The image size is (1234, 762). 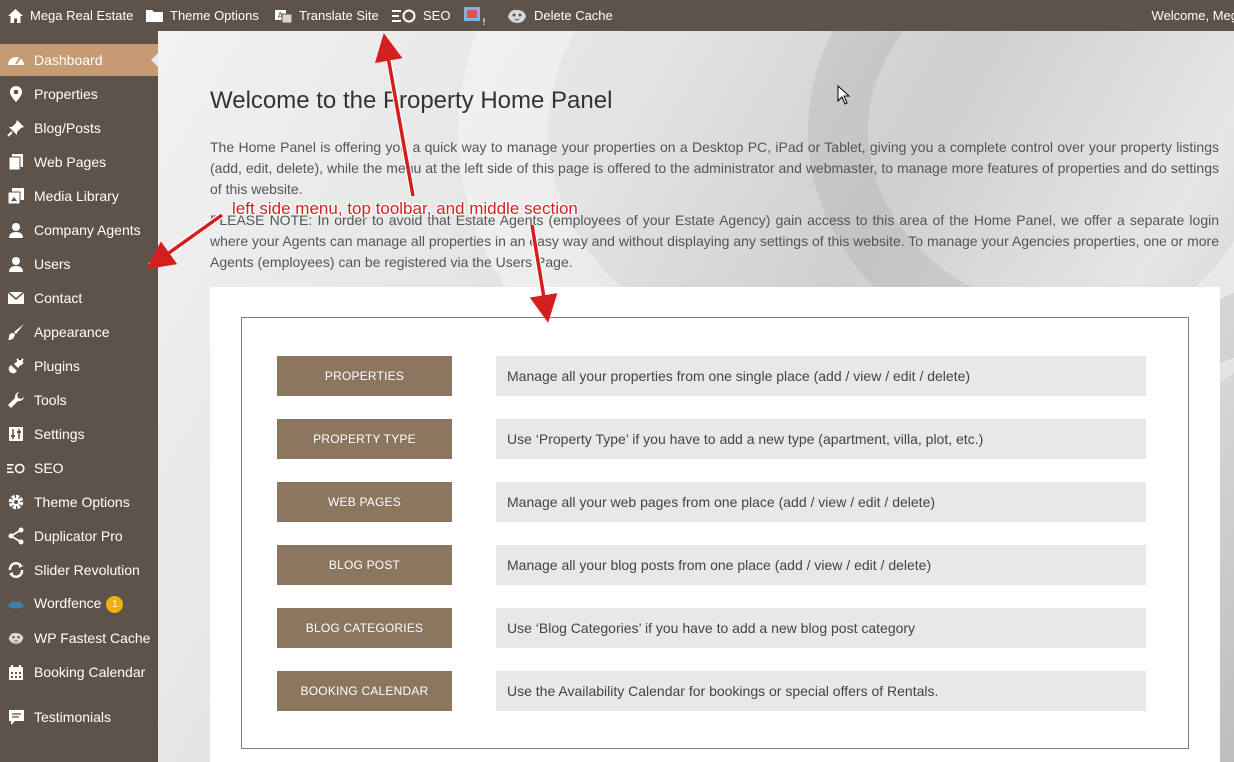 I want to click on site-name-link: Mega Real Estate, so click(x=70, y=15).